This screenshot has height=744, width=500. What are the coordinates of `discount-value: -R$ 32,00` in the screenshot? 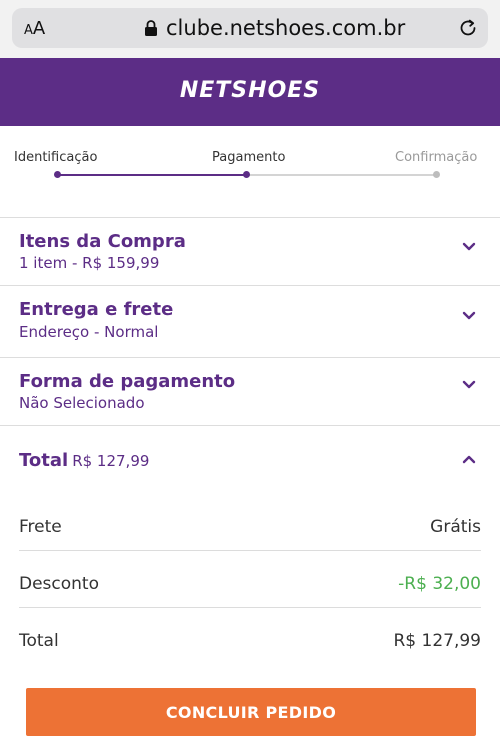 It's located at (439, 584).